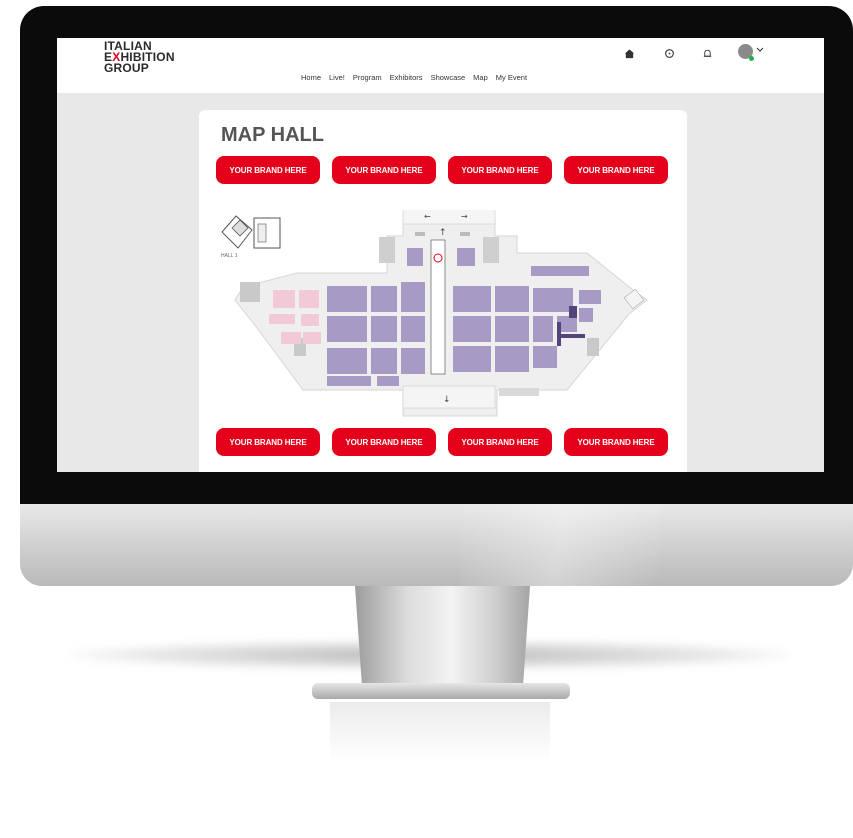 The image size is (853, 838). I want to click on brand-button-bottom-1: YOUR BRAND HERE, so click(268, 442).